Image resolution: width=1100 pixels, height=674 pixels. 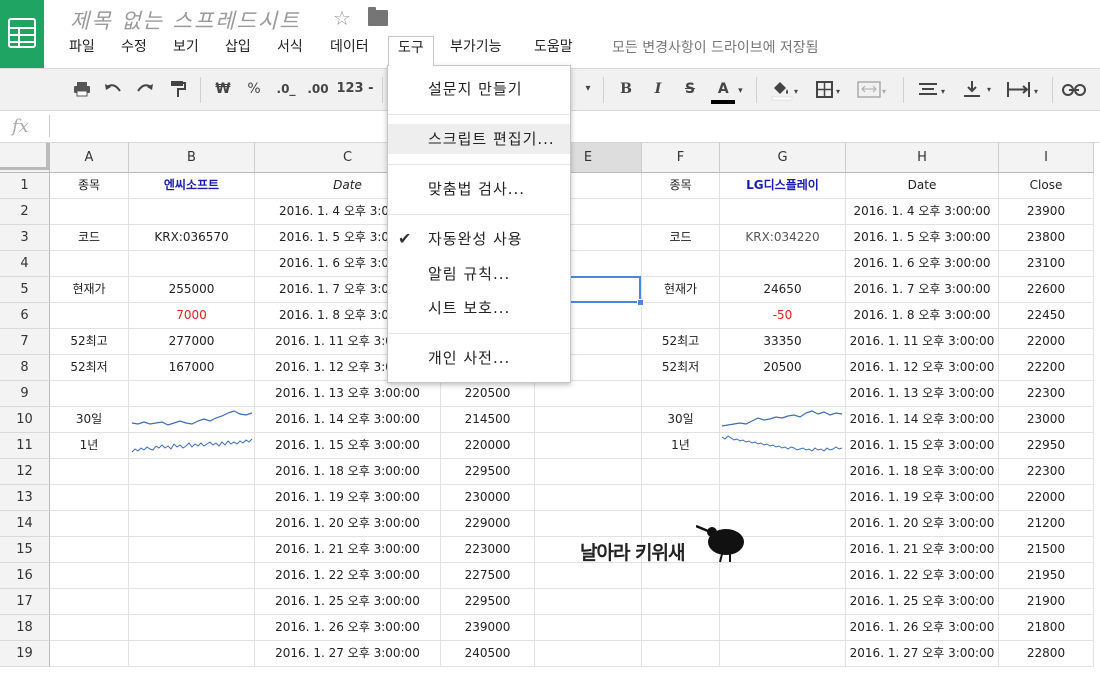 I want to click on cell-c12: 2016. 1. 18 오후 3:00:00, so click(x=348, y=472).